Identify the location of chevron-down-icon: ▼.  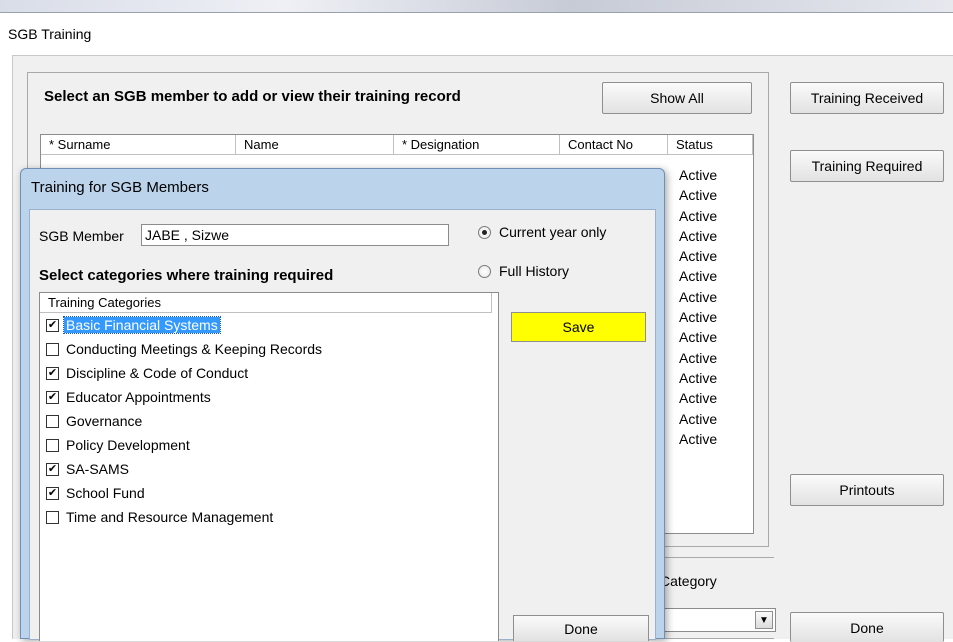
(764, 620).